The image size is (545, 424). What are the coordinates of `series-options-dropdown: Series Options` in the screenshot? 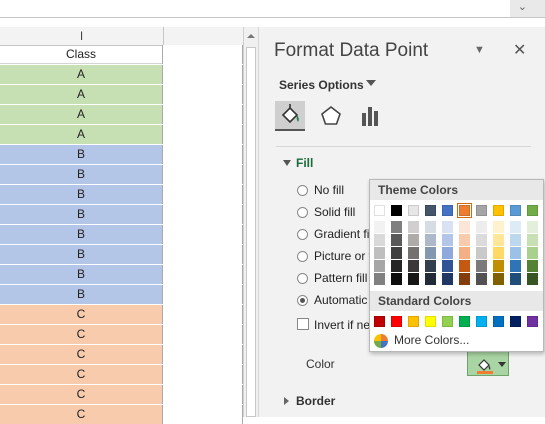 It's located at (321, 85).